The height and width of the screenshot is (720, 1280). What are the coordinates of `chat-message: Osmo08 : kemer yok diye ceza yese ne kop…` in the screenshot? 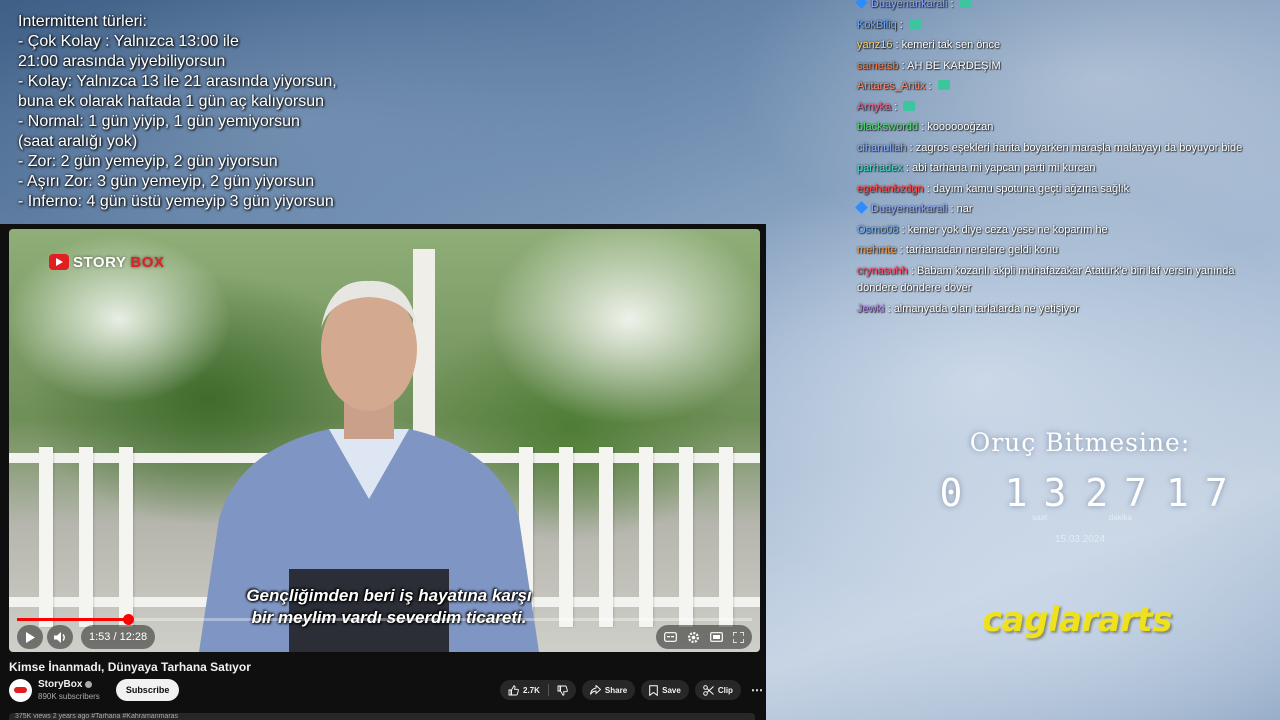 It's located at (1067, 230).